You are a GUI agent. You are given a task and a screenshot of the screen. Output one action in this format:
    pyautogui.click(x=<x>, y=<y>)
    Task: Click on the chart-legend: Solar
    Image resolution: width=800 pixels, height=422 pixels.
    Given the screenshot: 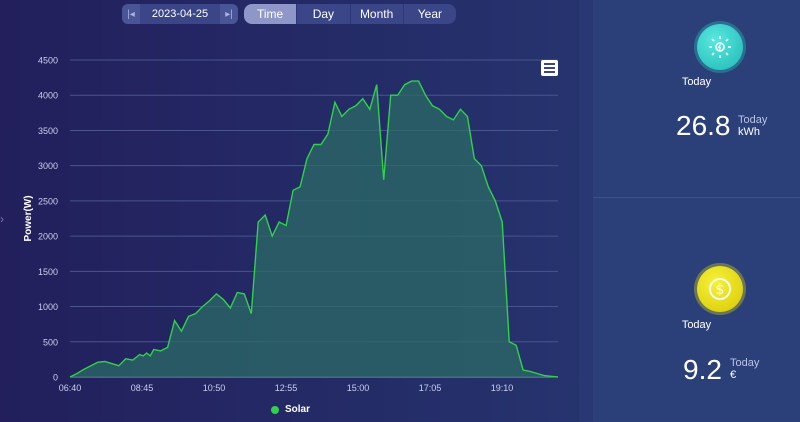 What is the action you would take?
    pyautogui.click(x=290, y=409)
    